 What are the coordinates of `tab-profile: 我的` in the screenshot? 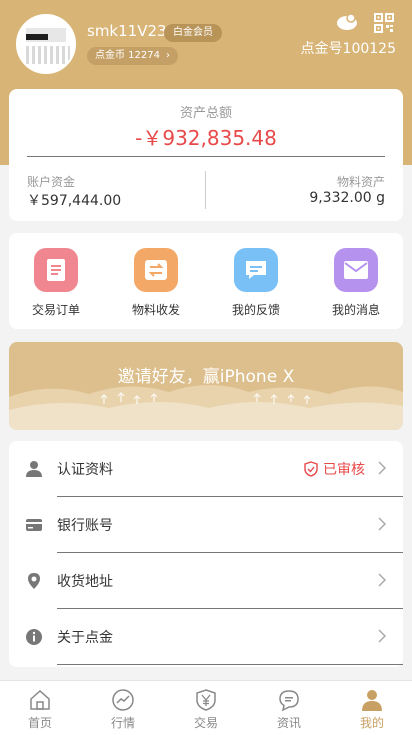 It's located at (372, 709).